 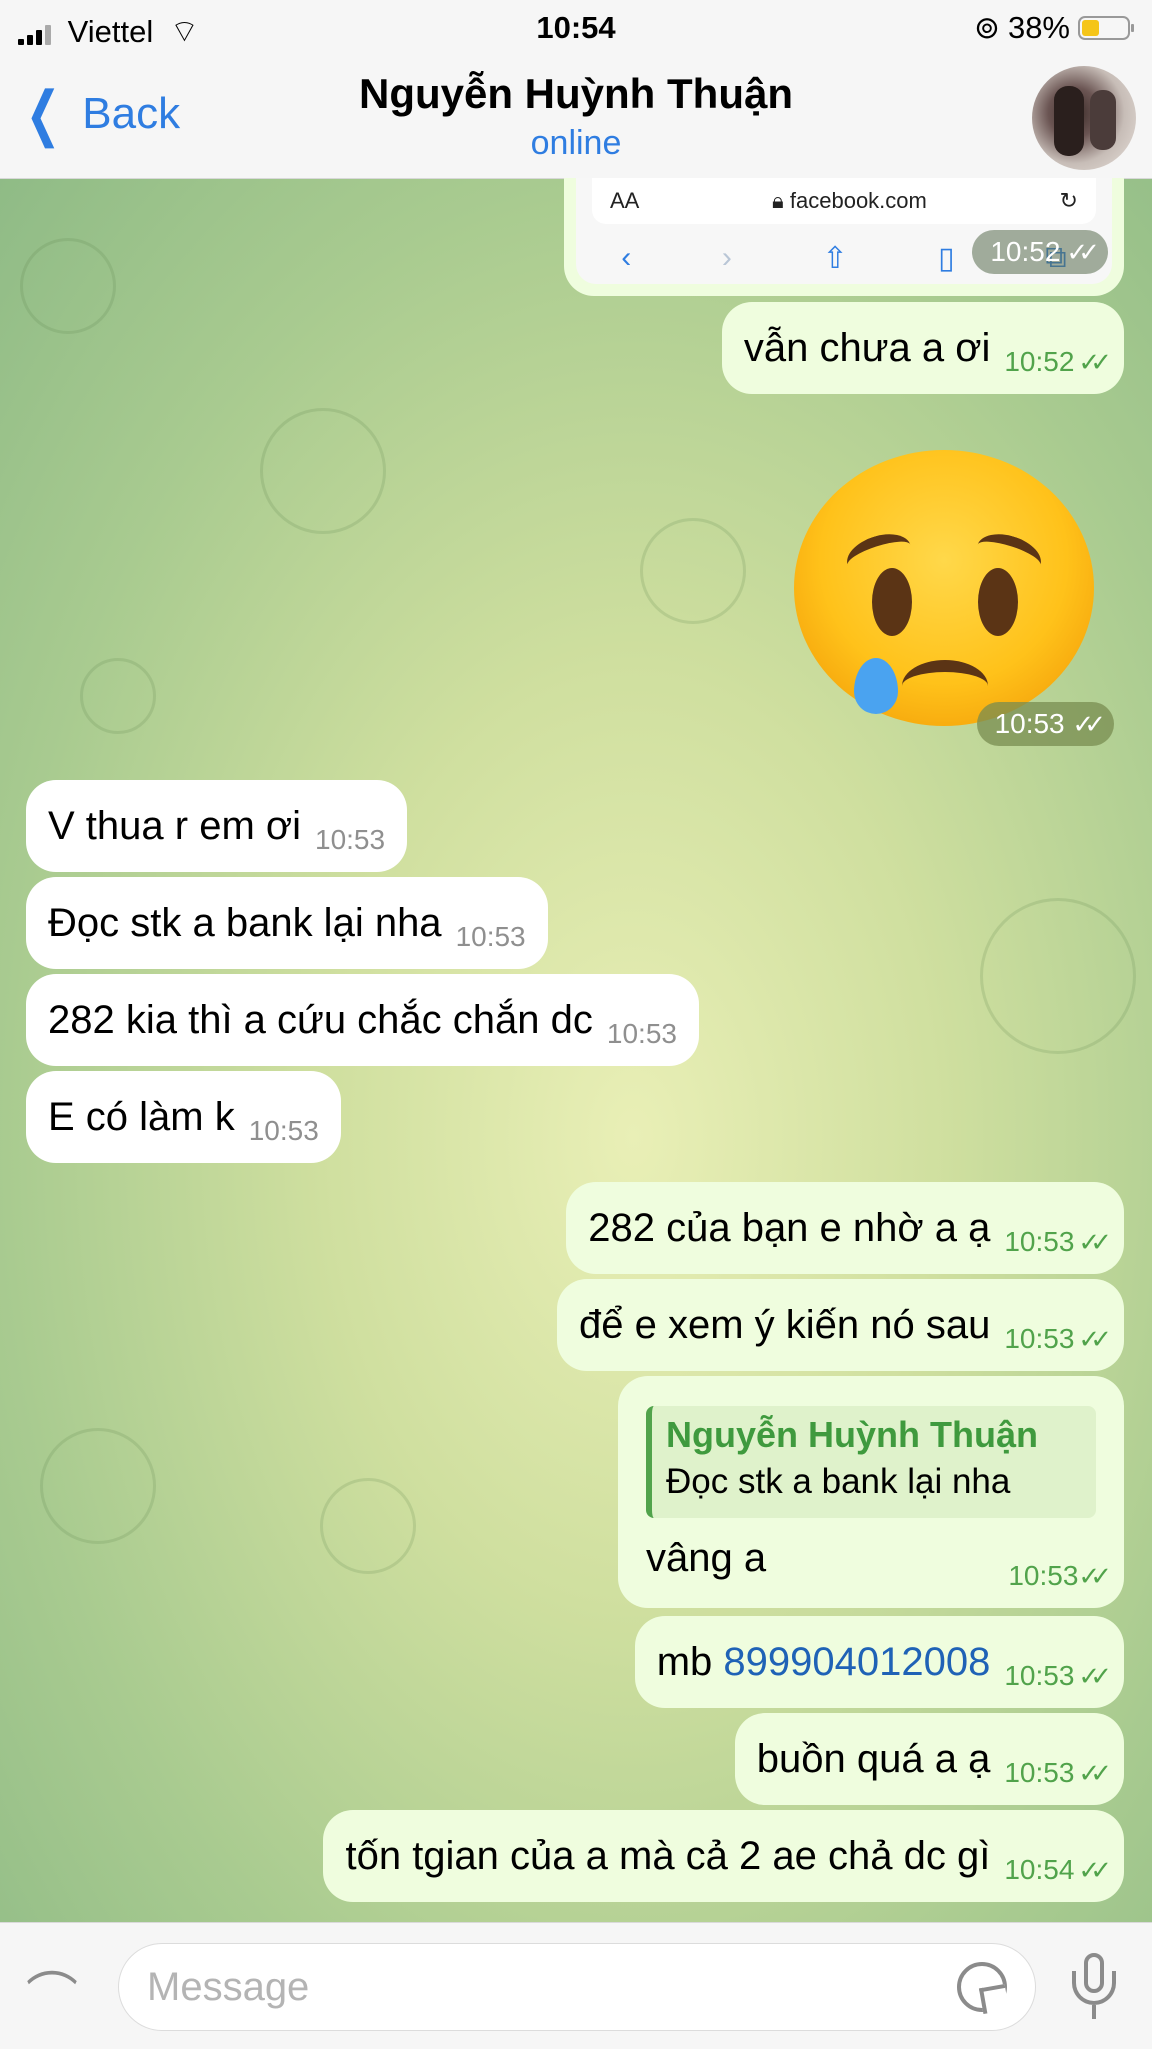 What do you see at coordinates (856, 1662) in the screenshot?
I see `account-number-link: 899904012008` at bounding box center [856, 1662].